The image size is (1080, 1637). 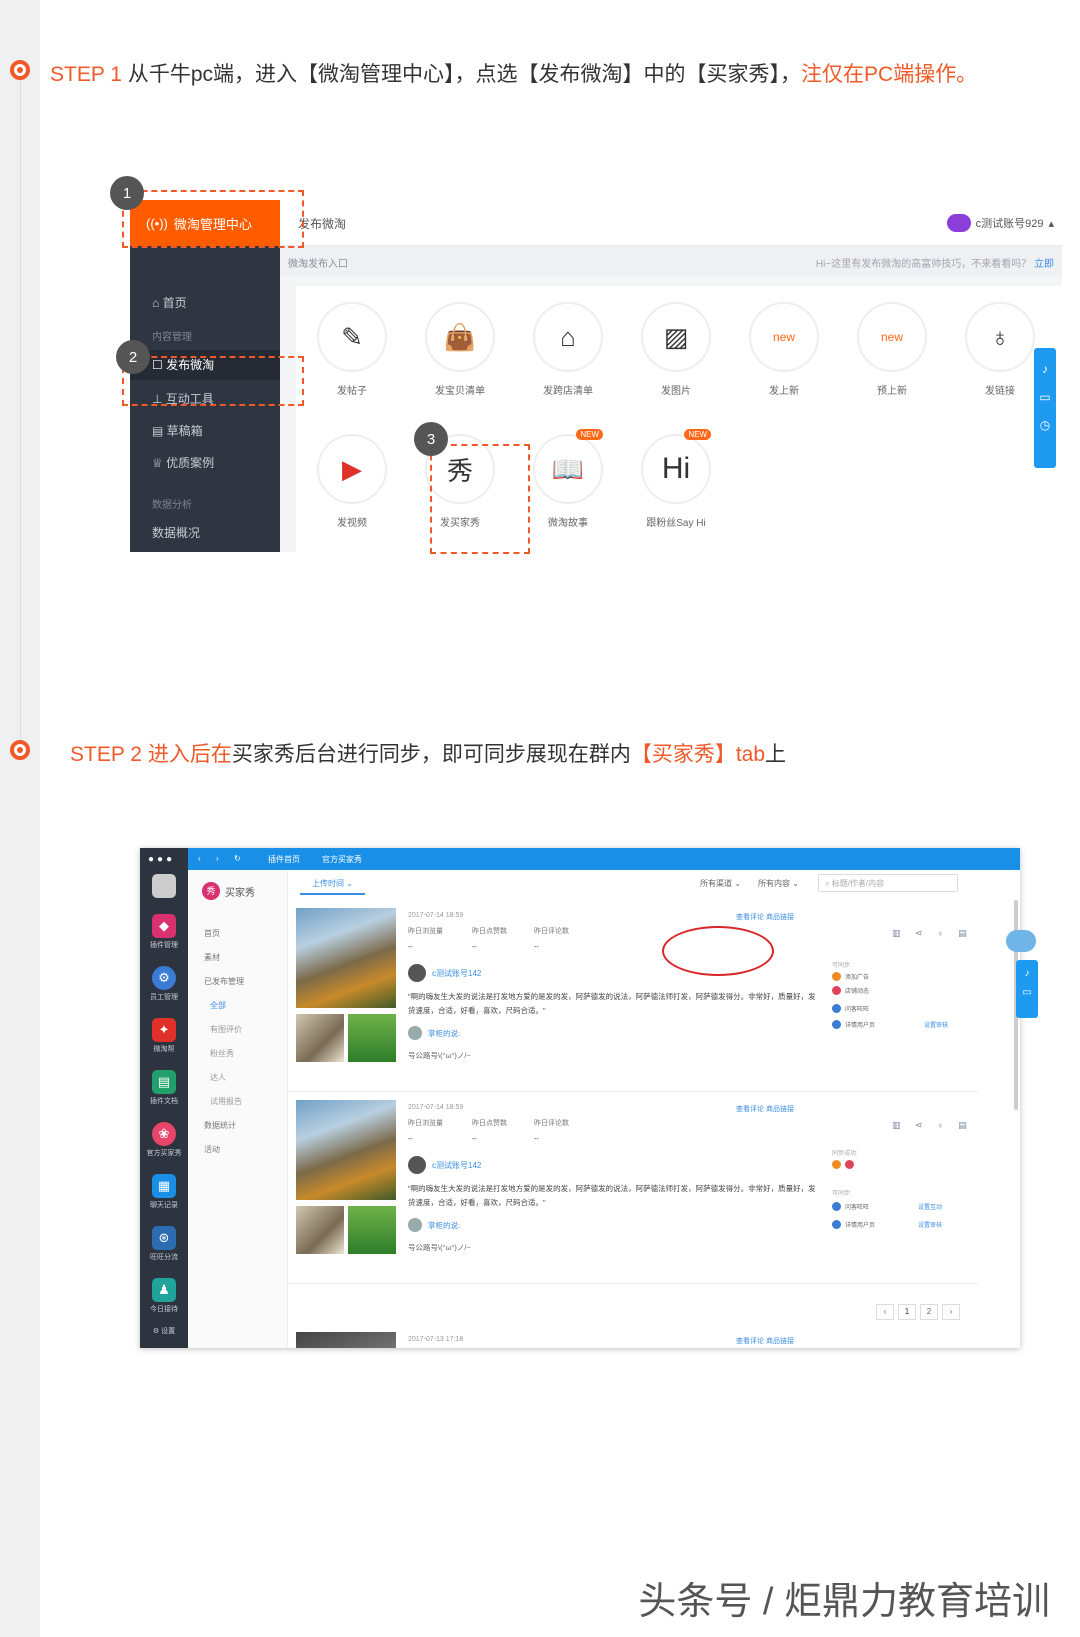 I want to click on dock-docs: ▤ 插件文档, so click(x=164, y=1088).